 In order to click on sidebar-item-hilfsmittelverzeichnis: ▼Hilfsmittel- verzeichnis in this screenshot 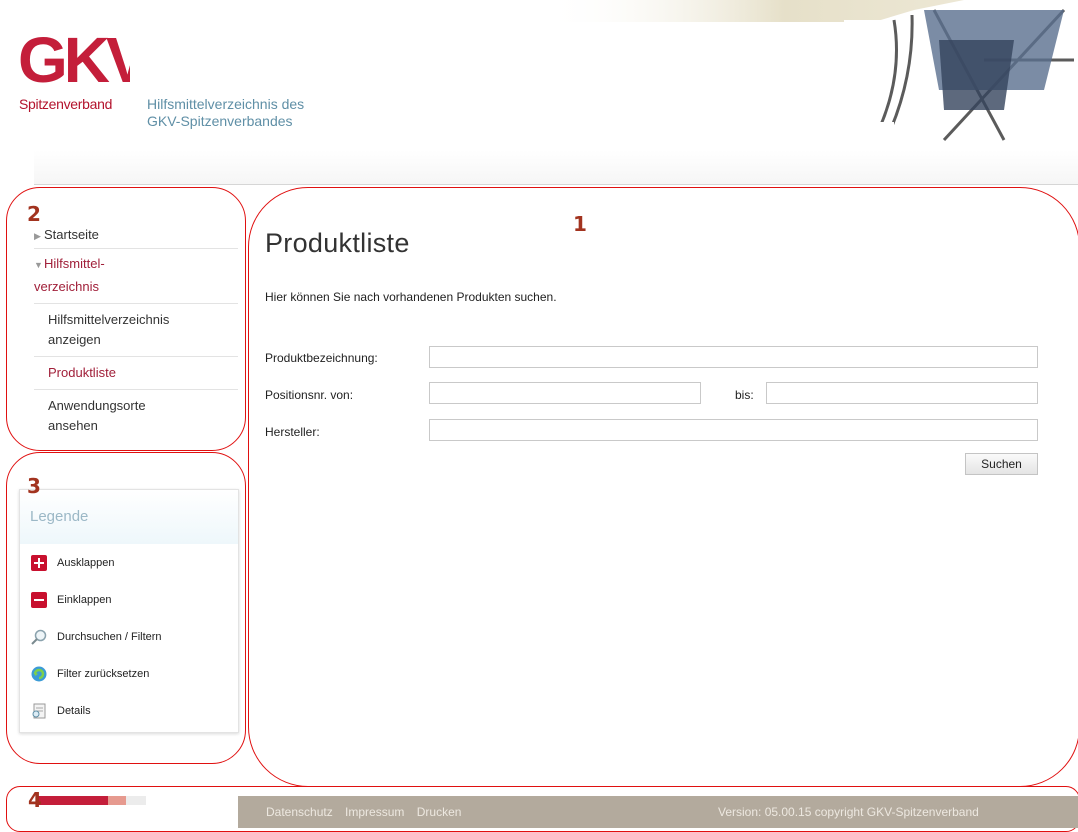, I will do `click(136, 276)`.